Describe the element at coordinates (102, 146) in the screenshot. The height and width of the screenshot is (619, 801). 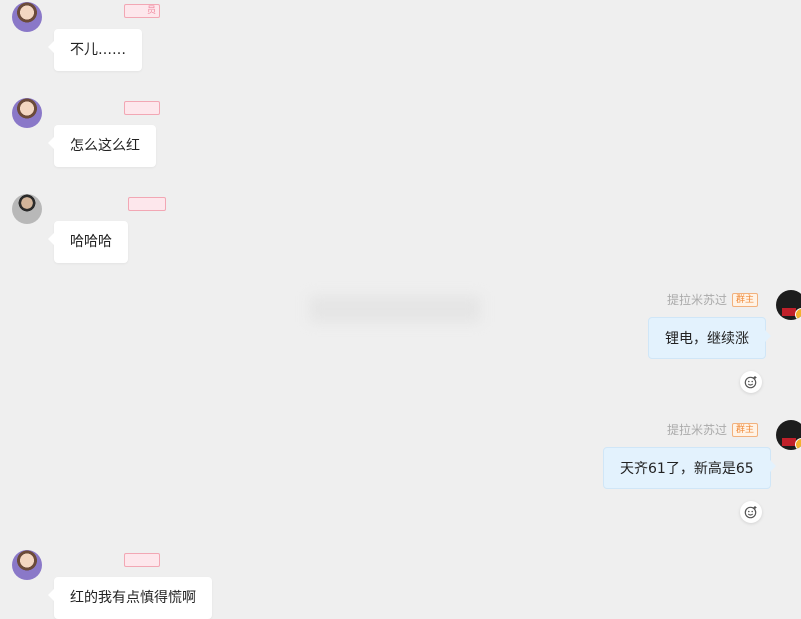
I see `message-bubble: 怎么这么红` at that location.